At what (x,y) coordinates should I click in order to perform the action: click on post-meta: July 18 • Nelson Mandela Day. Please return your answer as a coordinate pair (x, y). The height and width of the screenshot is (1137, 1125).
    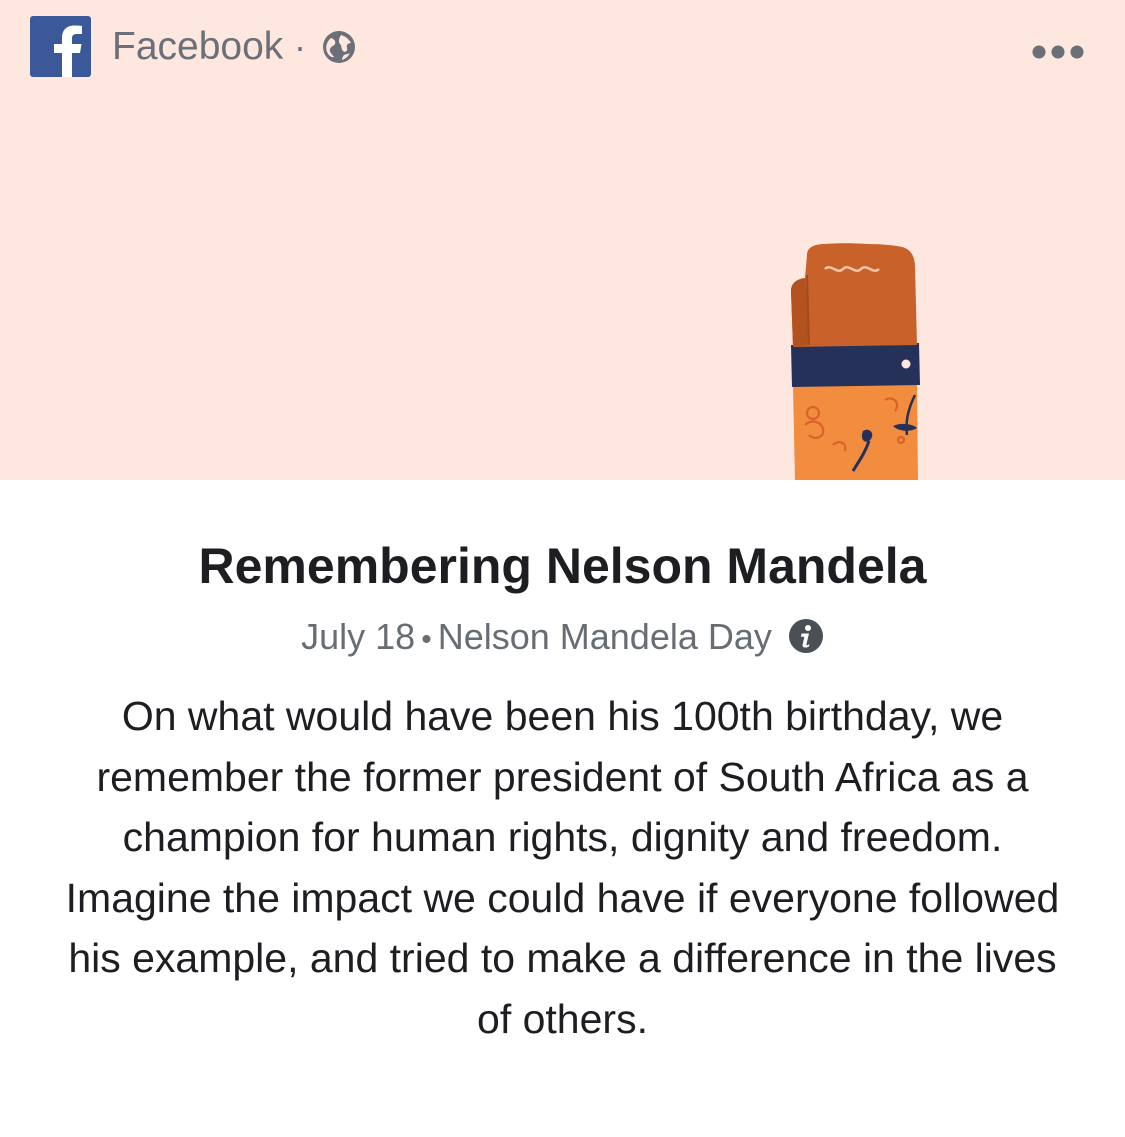
    Looking at the image, I should click on (562, 638).